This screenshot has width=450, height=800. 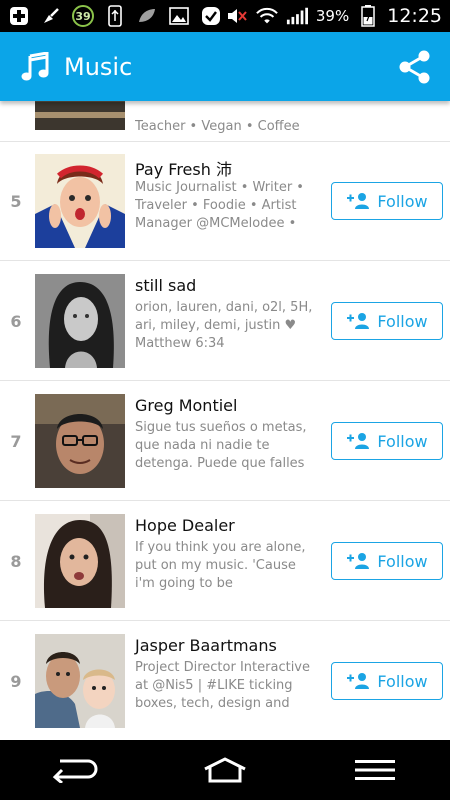 What do you see at coordinates (16, 321) in the screenshot?
I see `rank-number: 6` at bounding box center [16, 321].